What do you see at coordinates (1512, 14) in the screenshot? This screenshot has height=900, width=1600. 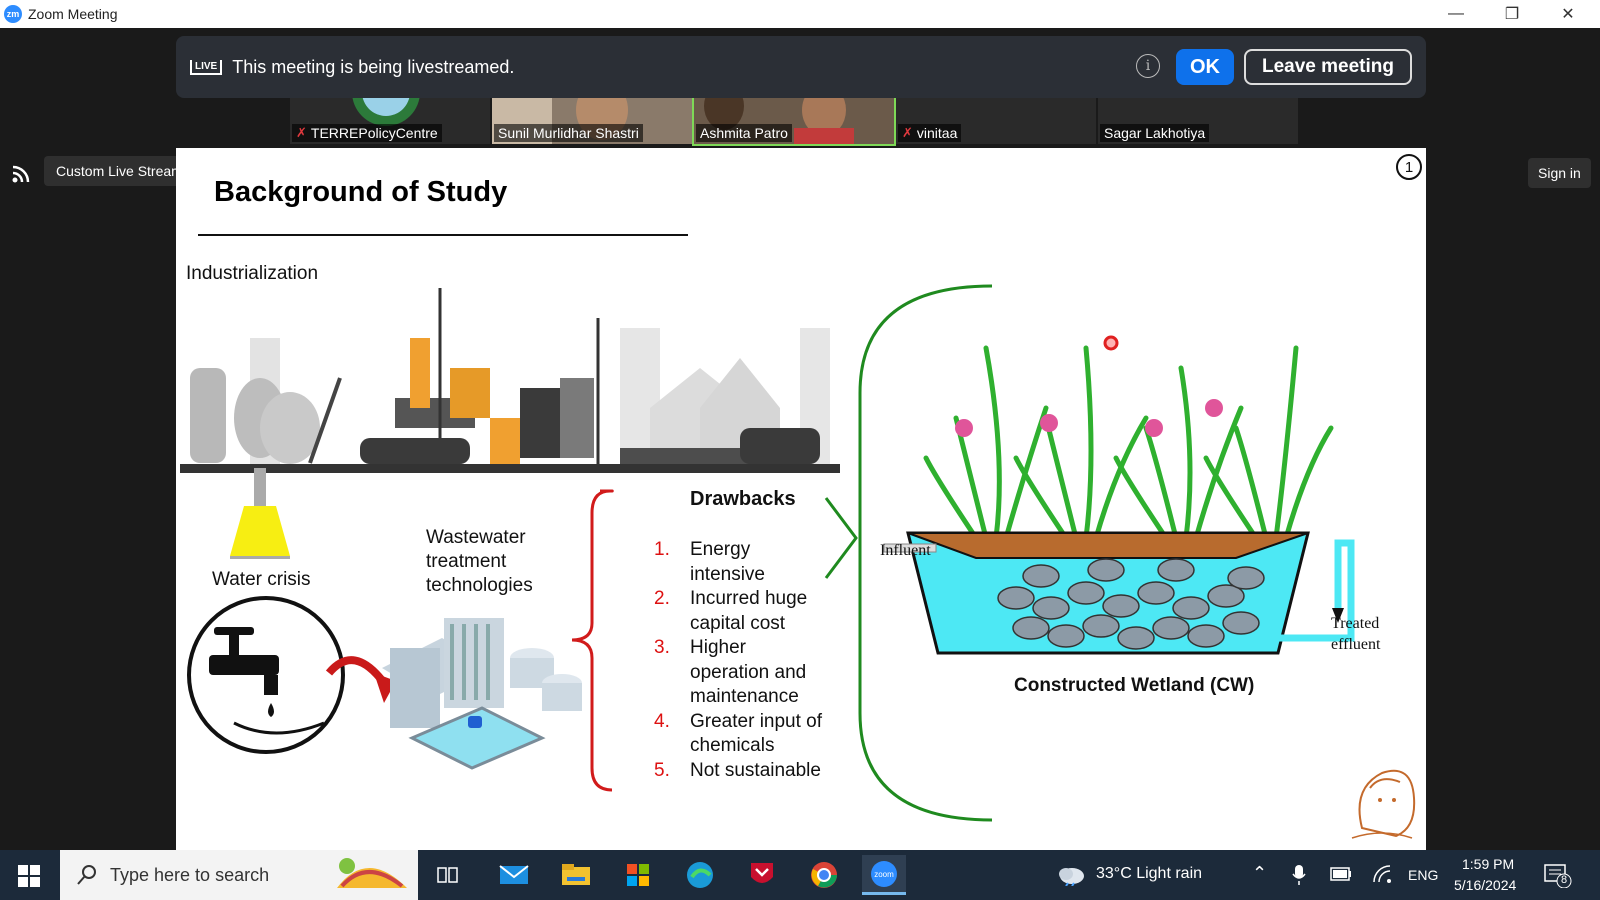 I see `restore-icon: ❐` at bounding box center [1512, 14].